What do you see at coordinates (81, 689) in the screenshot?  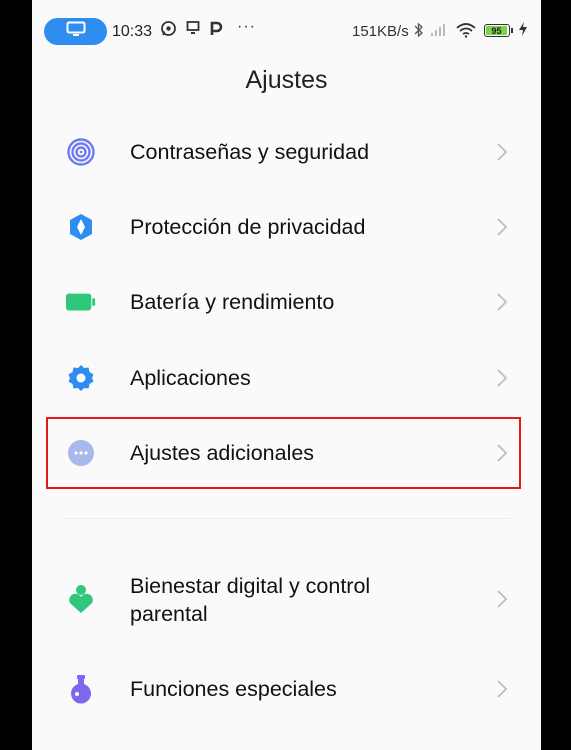 I see `flask-icon` at bounding box center [81, 689].